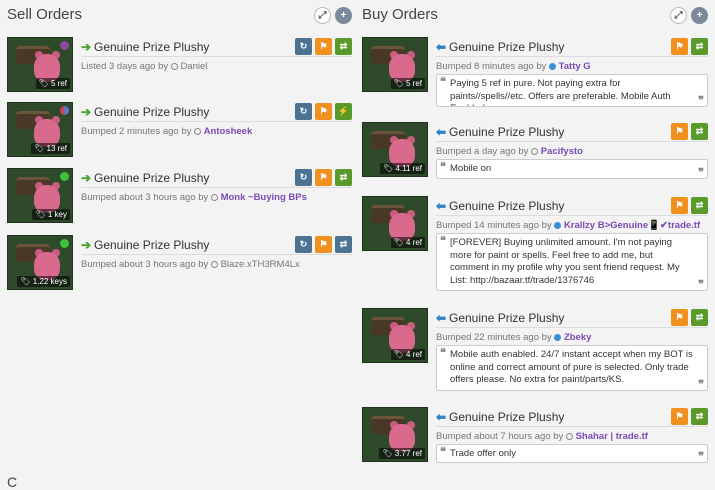  I want to click on user-link: Blaze.xTH3RM4Lx, so click(260, 264).